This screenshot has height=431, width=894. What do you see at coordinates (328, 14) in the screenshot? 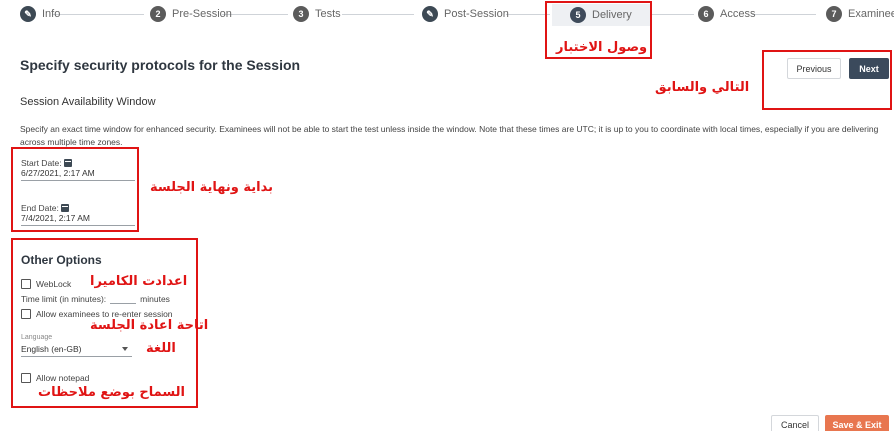
I see `step-label: Tests` at bounding box center [328, 14].